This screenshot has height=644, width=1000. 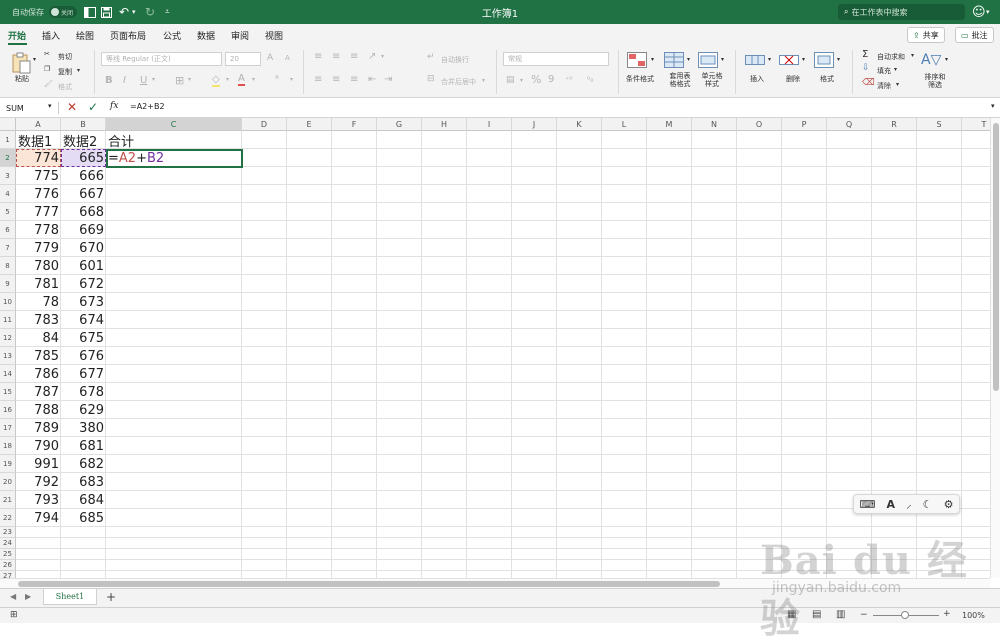 What do you see at coordinates (8, 543) in the screenshot?
I see `row-header-24: 24` at bounding box center [8, 543].